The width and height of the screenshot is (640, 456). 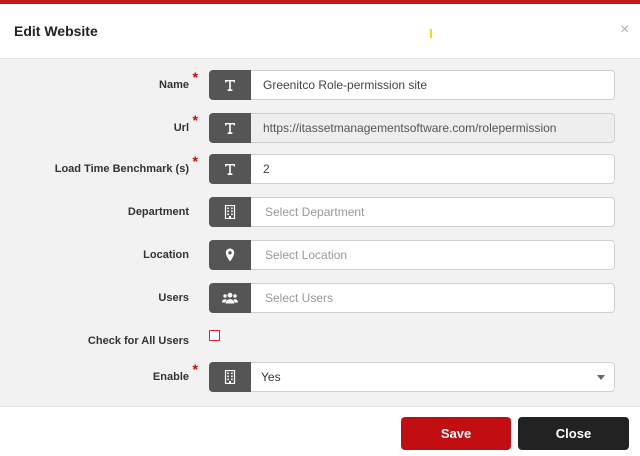 I want to click on enable-select: Yes, so click(x=433, y=377).